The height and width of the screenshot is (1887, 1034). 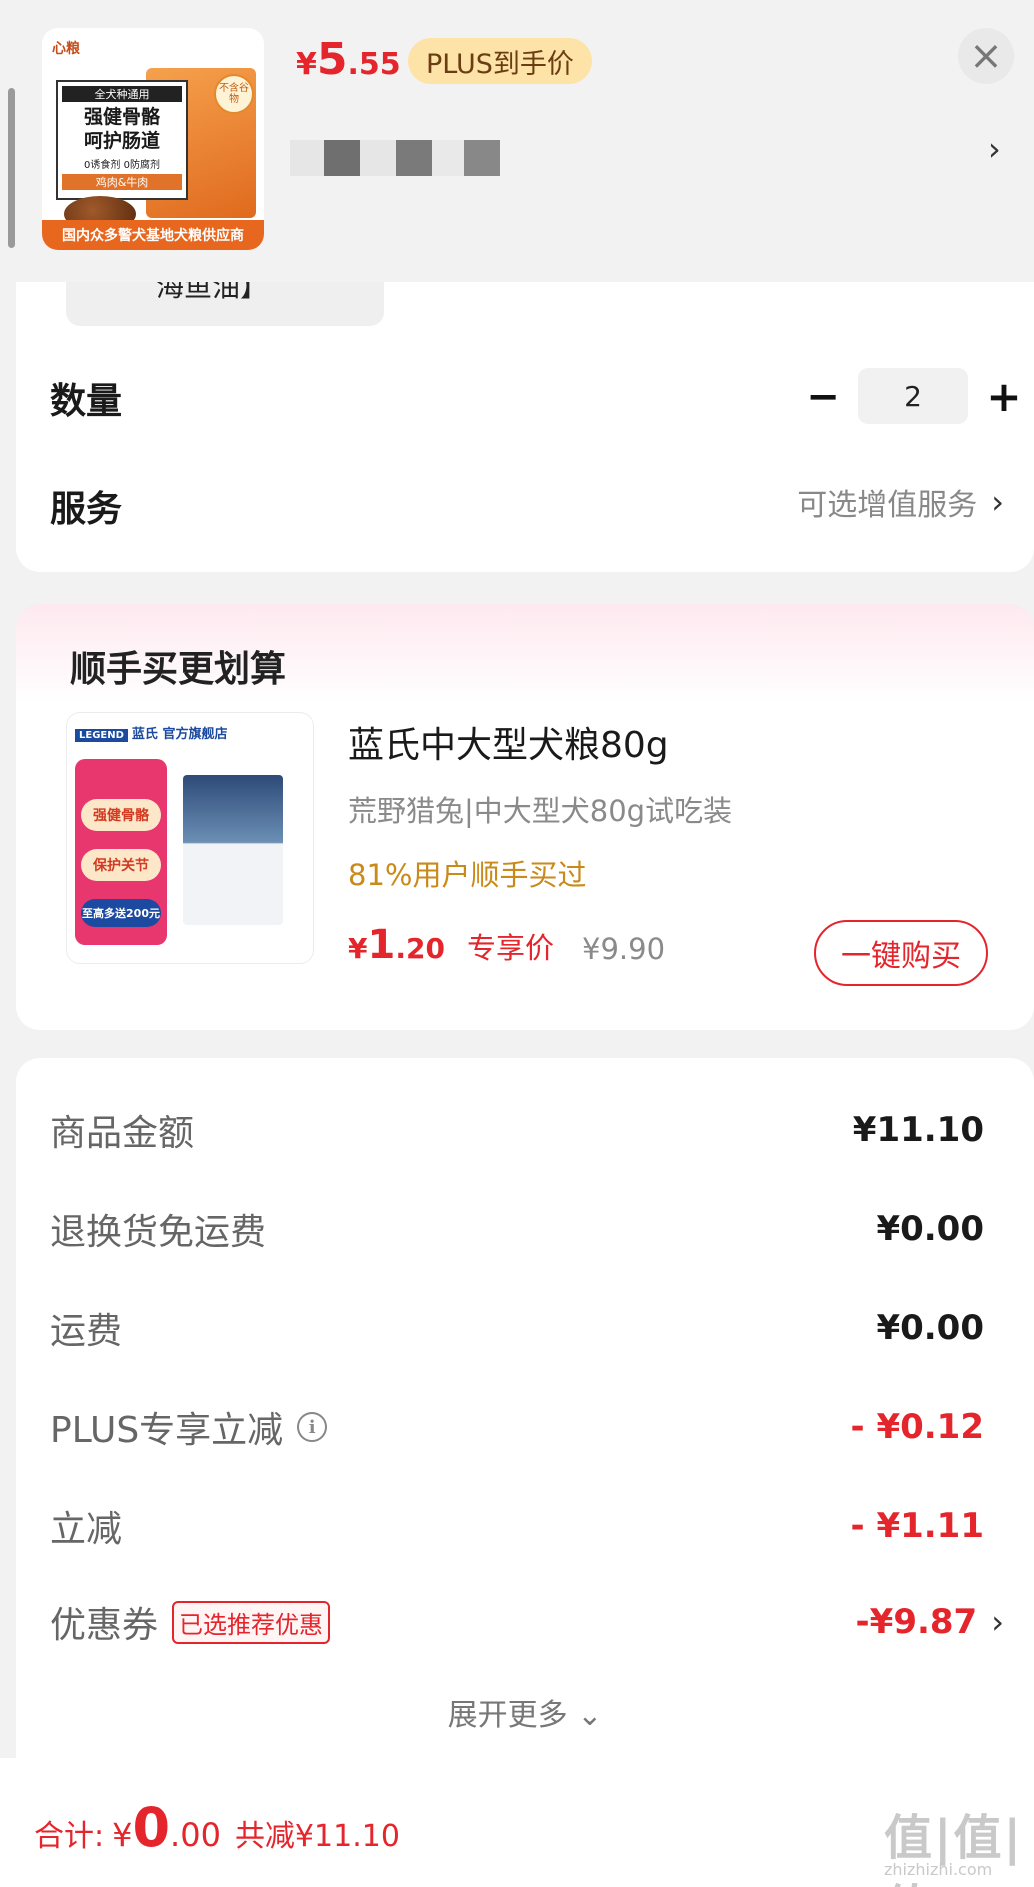 What do you see at coordinates (517, 1328) in the screenshot?
I see `fee-row-shipping: 运费 ¥0.00` at bounding box center [517, 1328].